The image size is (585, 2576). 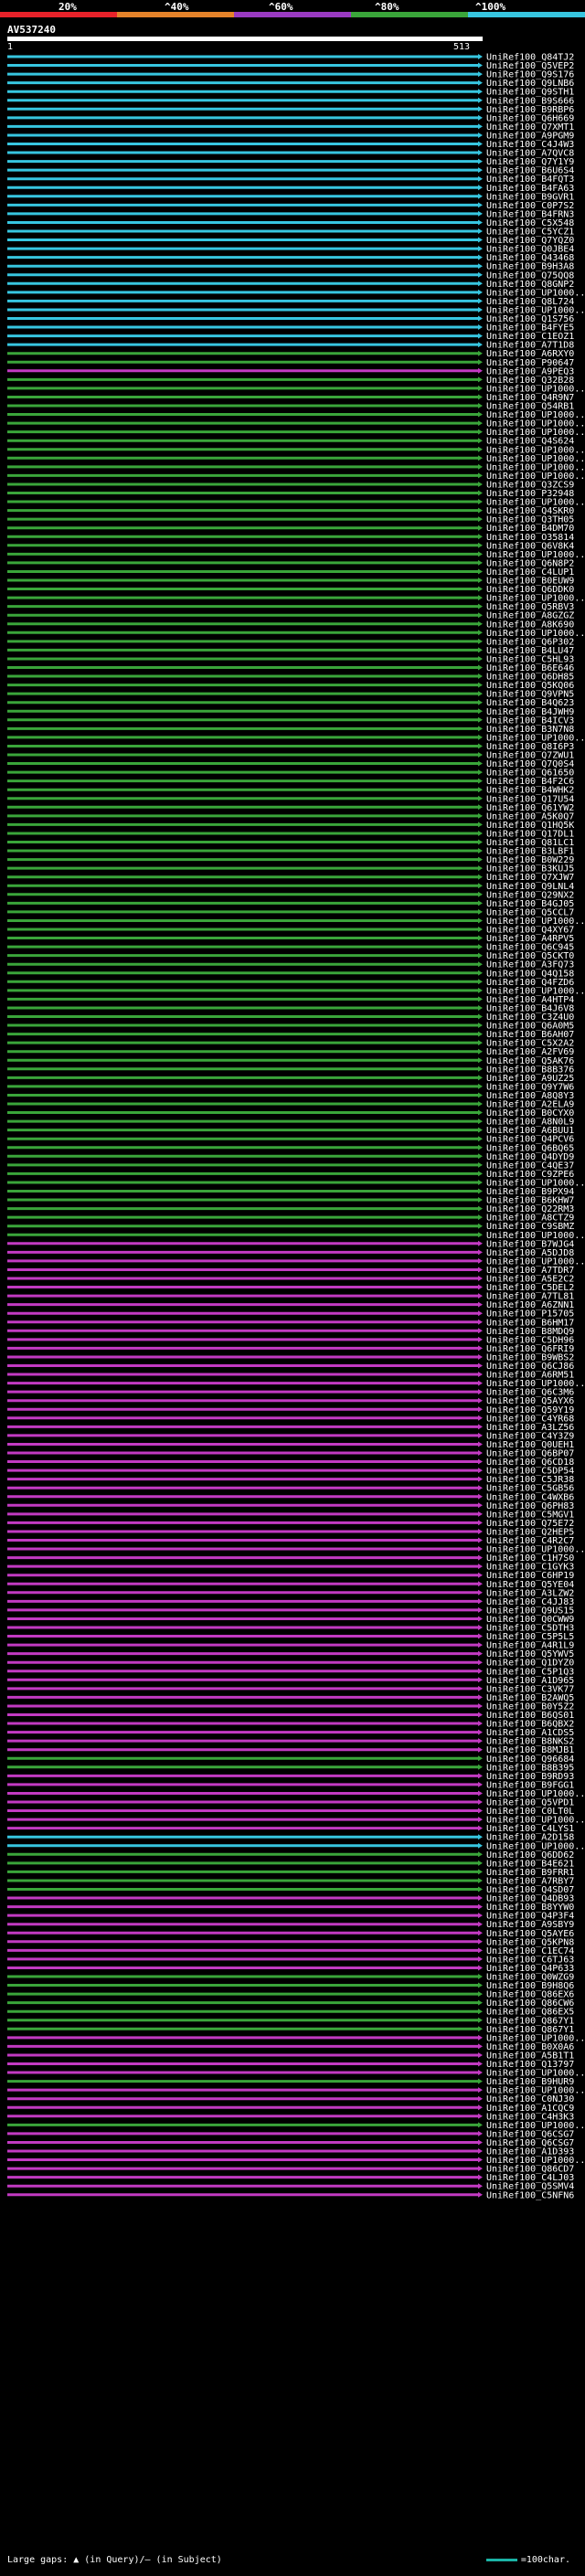 I want to click on legend-swatch-purple, so click(x=293, y=14).